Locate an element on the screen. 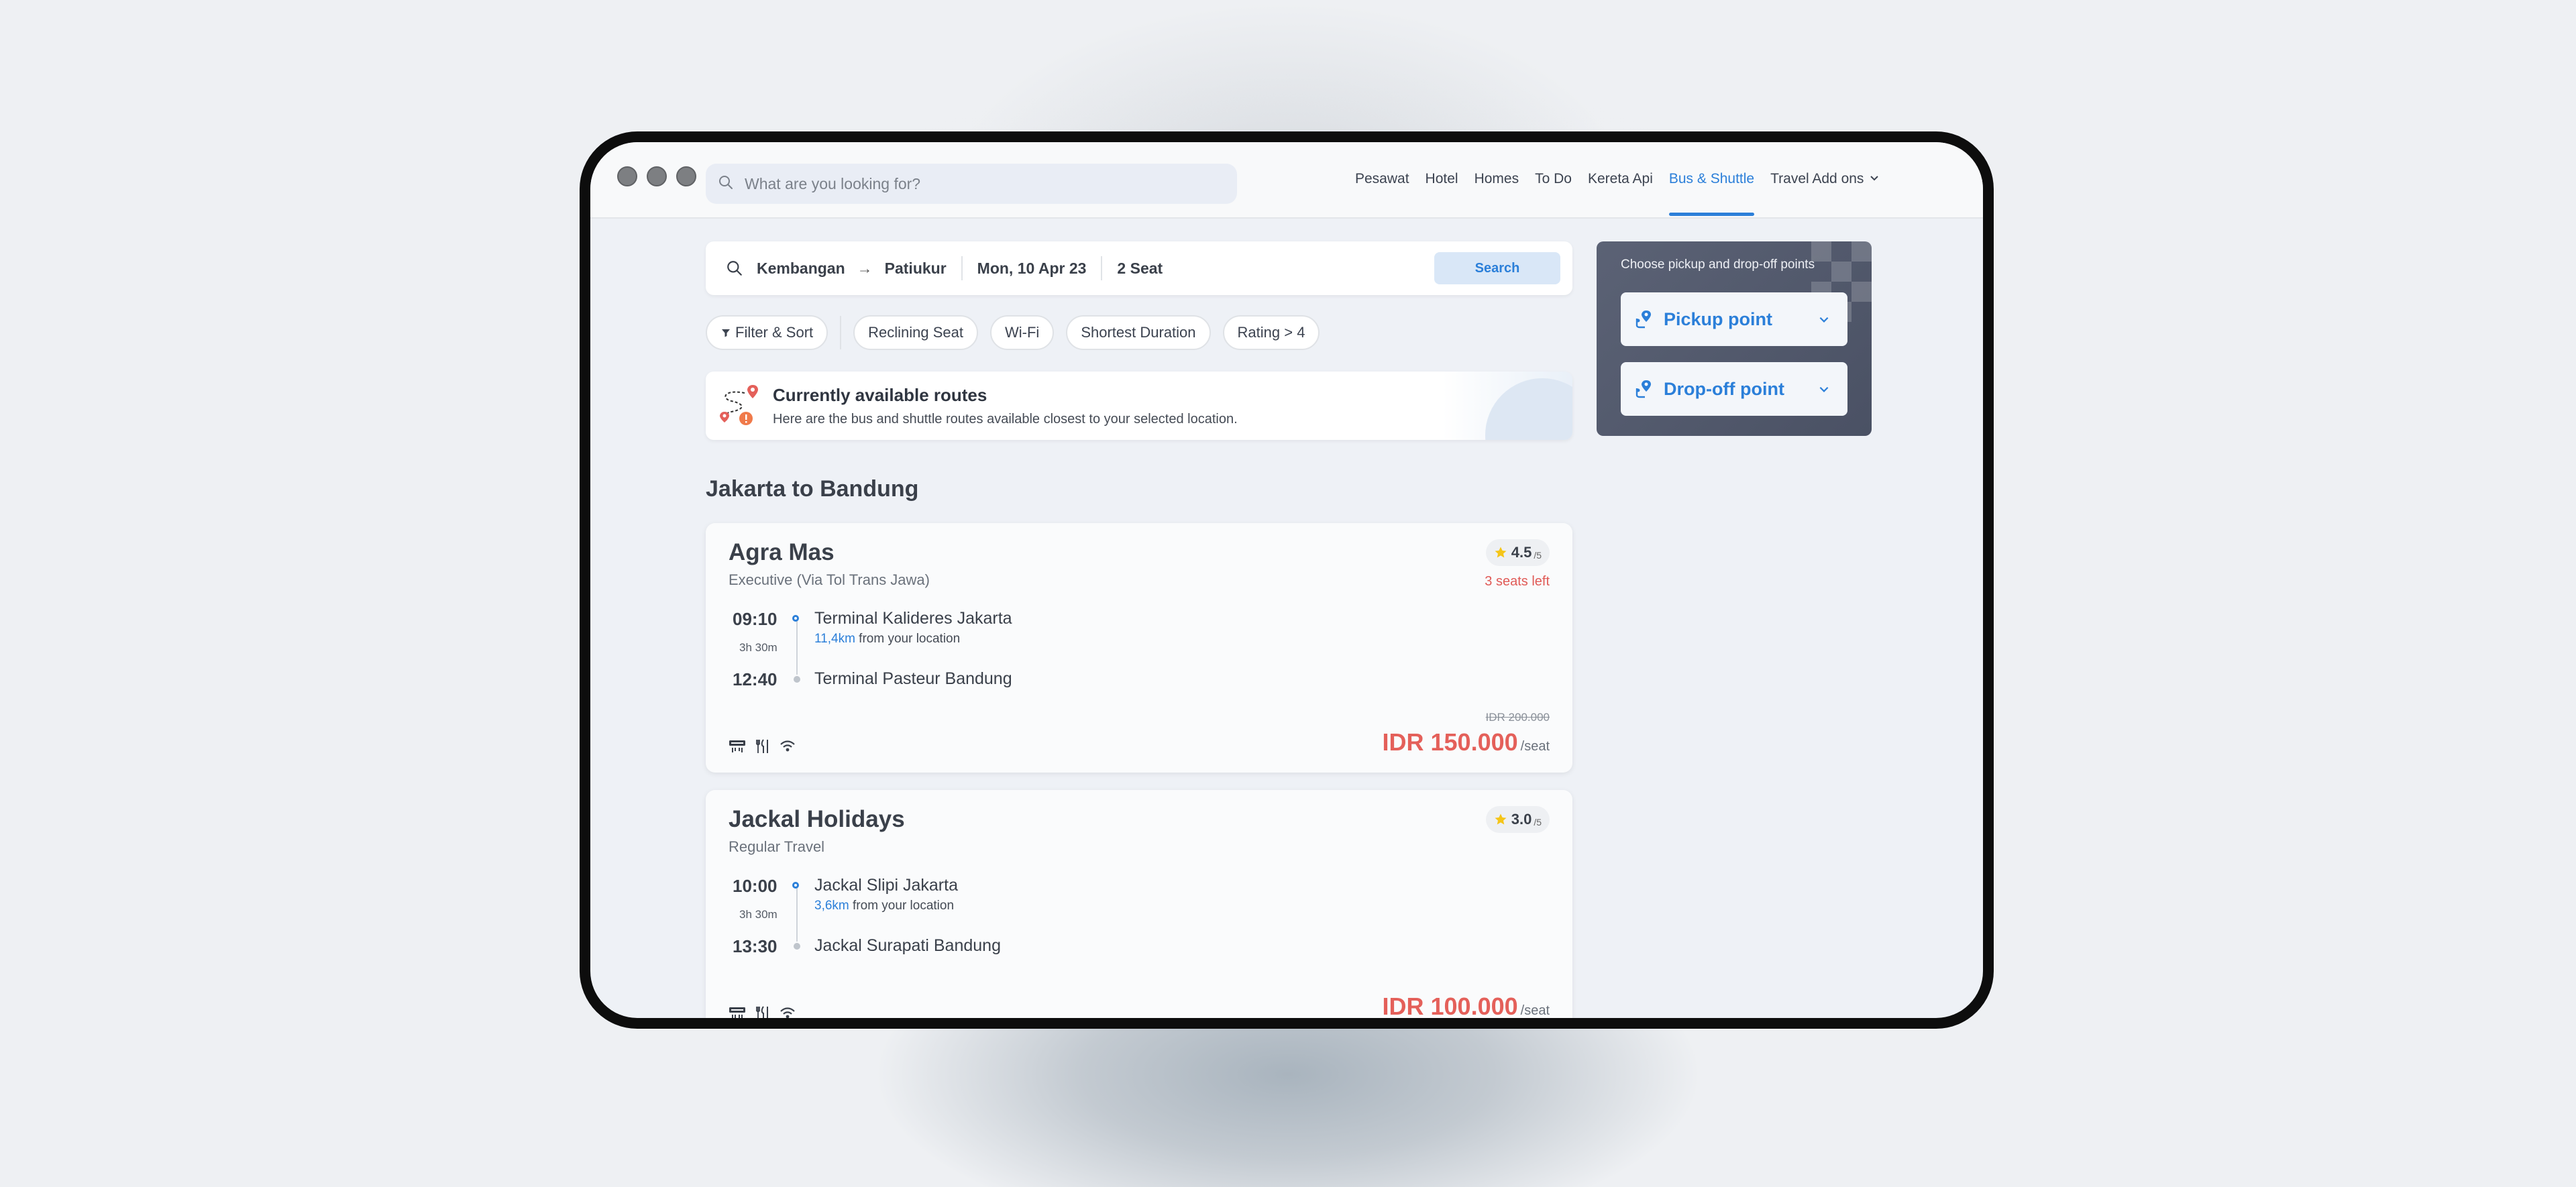 This screenshot has height=1187, width=2576. panel-title: Choose pickup and drop-off points is located at coordinates (1718, 265).